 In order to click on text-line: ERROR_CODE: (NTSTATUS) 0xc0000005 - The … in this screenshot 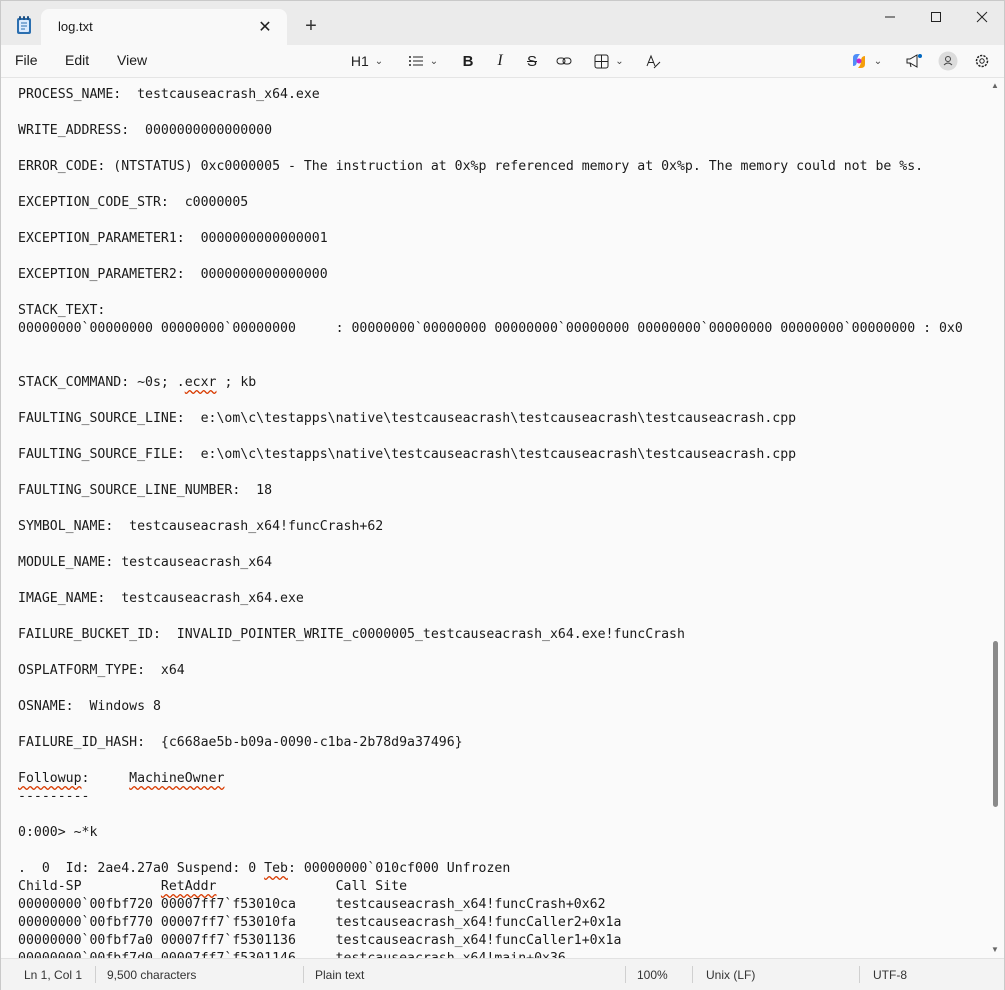, I will do `click(502, 167)`.